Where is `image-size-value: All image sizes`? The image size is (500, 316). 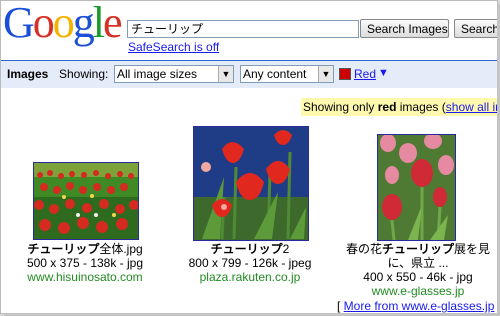
image-size-value: All image sizes is located at coordinates (157, 74).